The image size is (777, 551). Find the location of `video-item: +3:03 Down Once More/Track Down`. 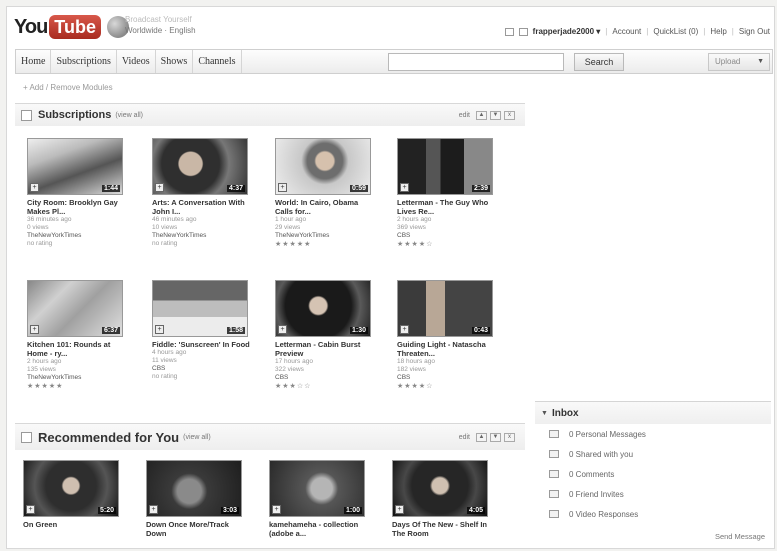

video-item: +3:03 Down Once More/Track Down is located at coordinates (196, 499).